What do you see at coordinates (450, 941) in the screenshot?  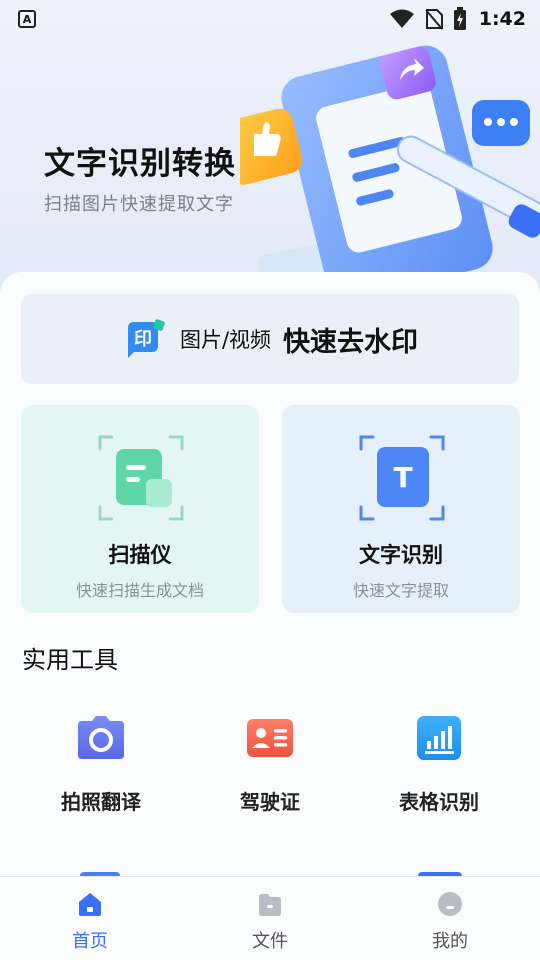 I see `tab-profile-label: 我的` at bounding box center [450, 941].